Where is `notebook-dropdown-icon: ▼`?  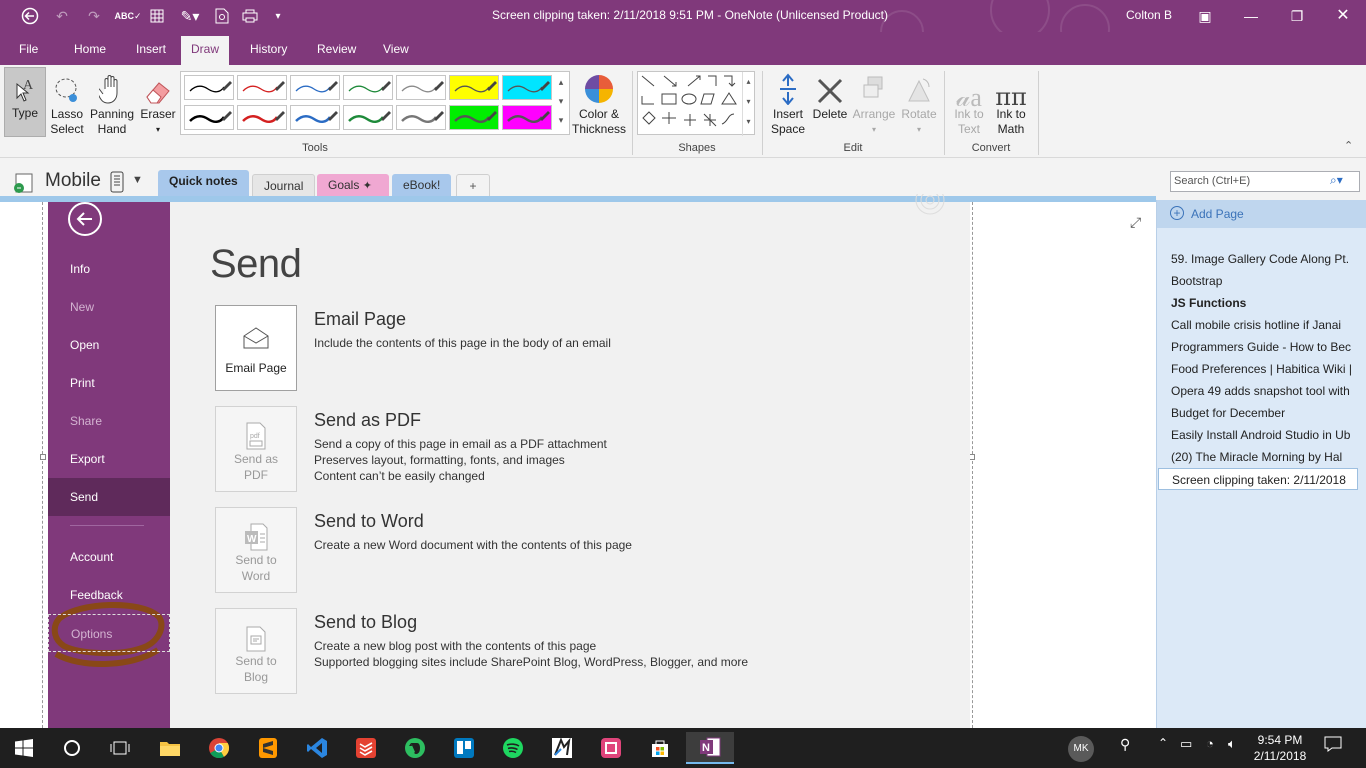 notebook-dropdown-icon: ▼ is located at coordinates (137, 180).